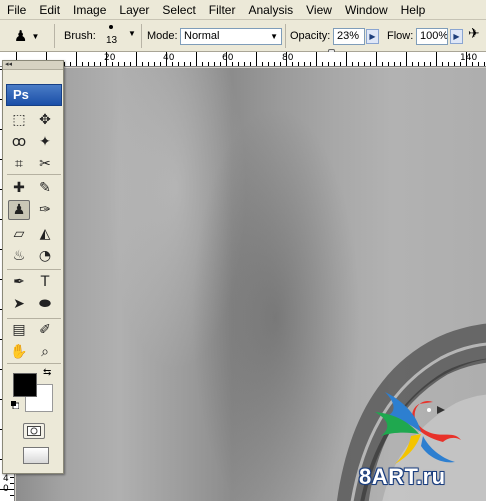 Image resolution: width=486 pixels, height=501 pixels. What do you see at coordinates (45, 304) in the screenshot?
I see `shape-tool-icon: ⬬` at bounding box center [45, 304].